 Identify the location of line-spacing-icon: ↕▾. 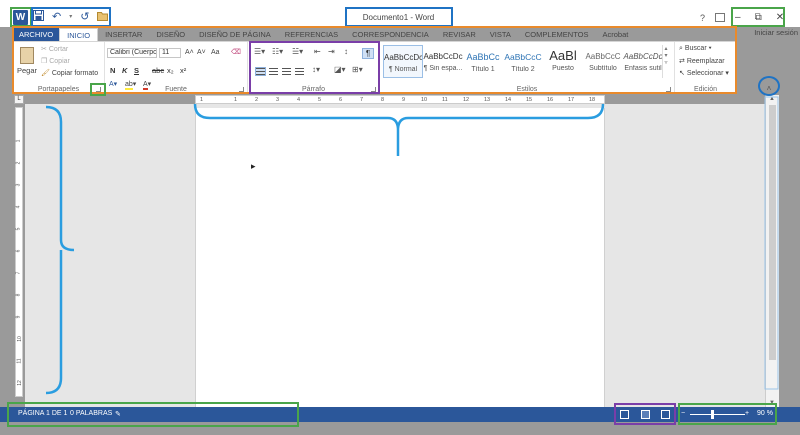
(316, 69).